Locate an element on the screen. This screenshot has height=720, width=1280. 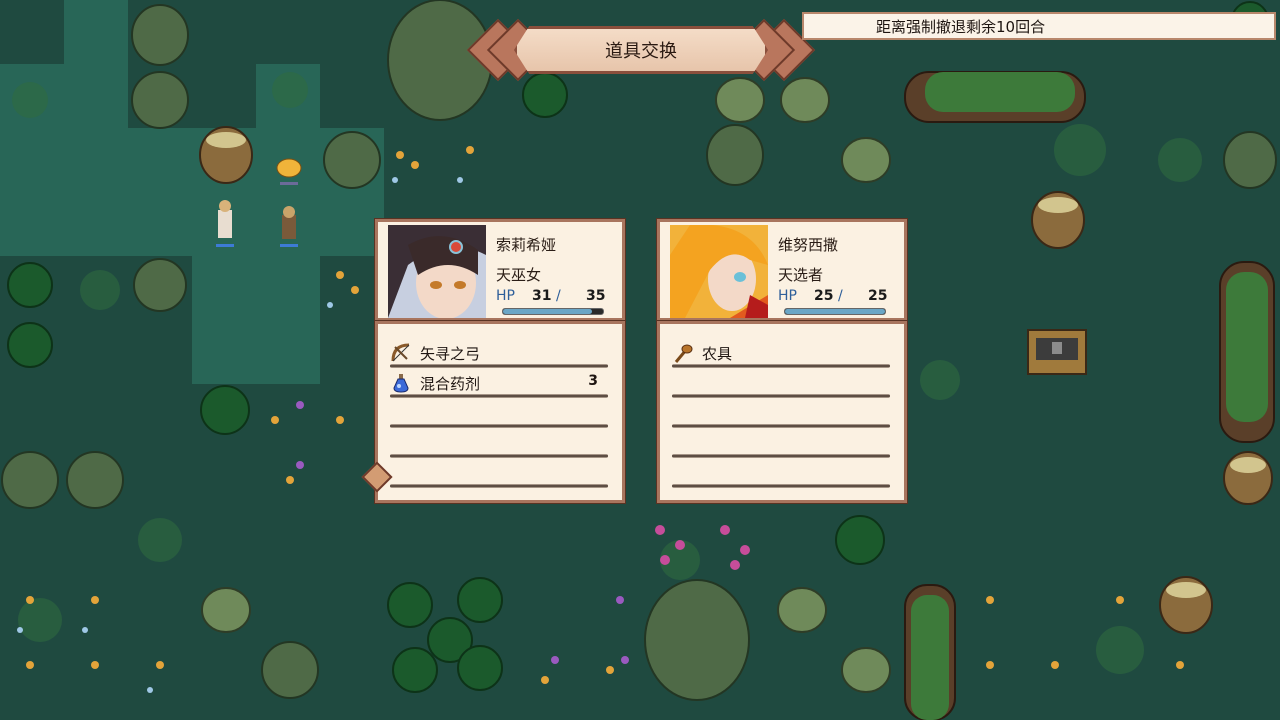
right-hp-label: HP is located at coordinates (787, 296).